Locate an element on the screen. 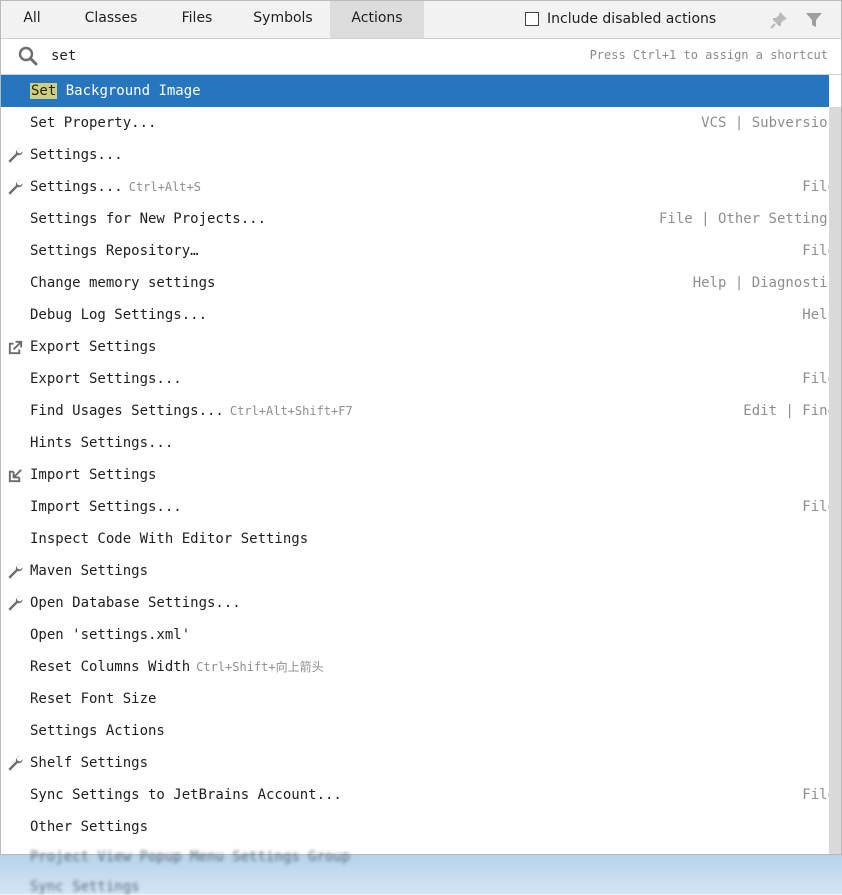  result-row: Settings... Ctrl+Alt+S File is located at coordinates (415, 187).